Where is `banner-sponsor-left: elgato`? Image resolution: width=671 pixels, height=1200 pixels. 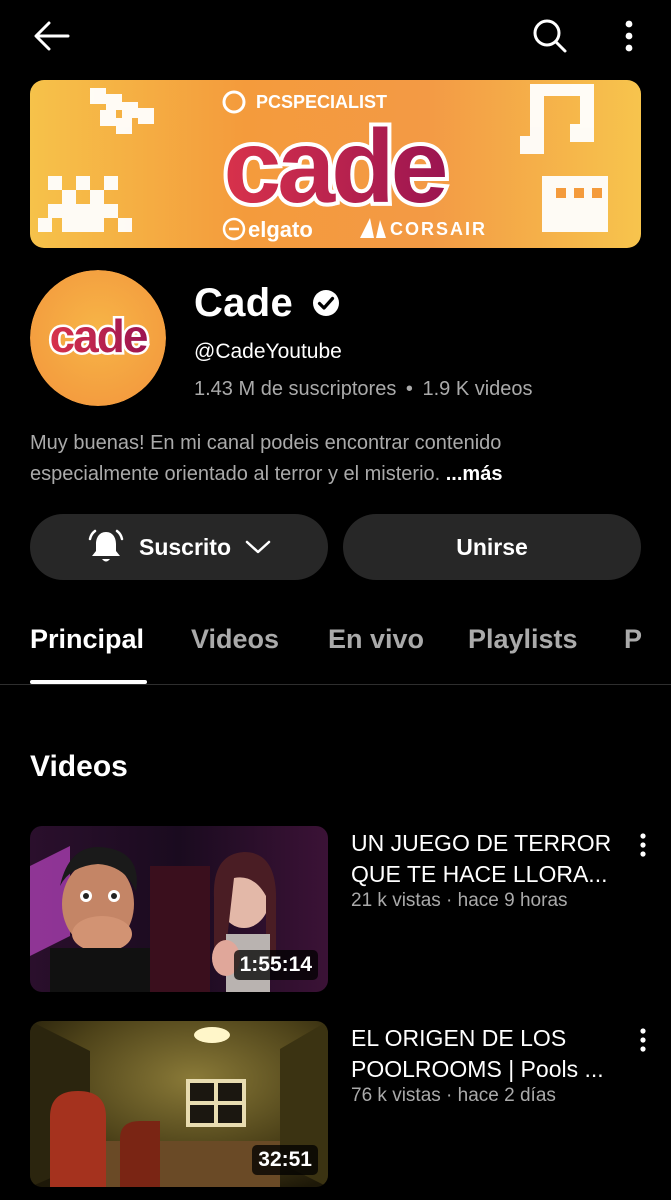
banner-sponsor-left: elgato is located at coordinates (280, 229).